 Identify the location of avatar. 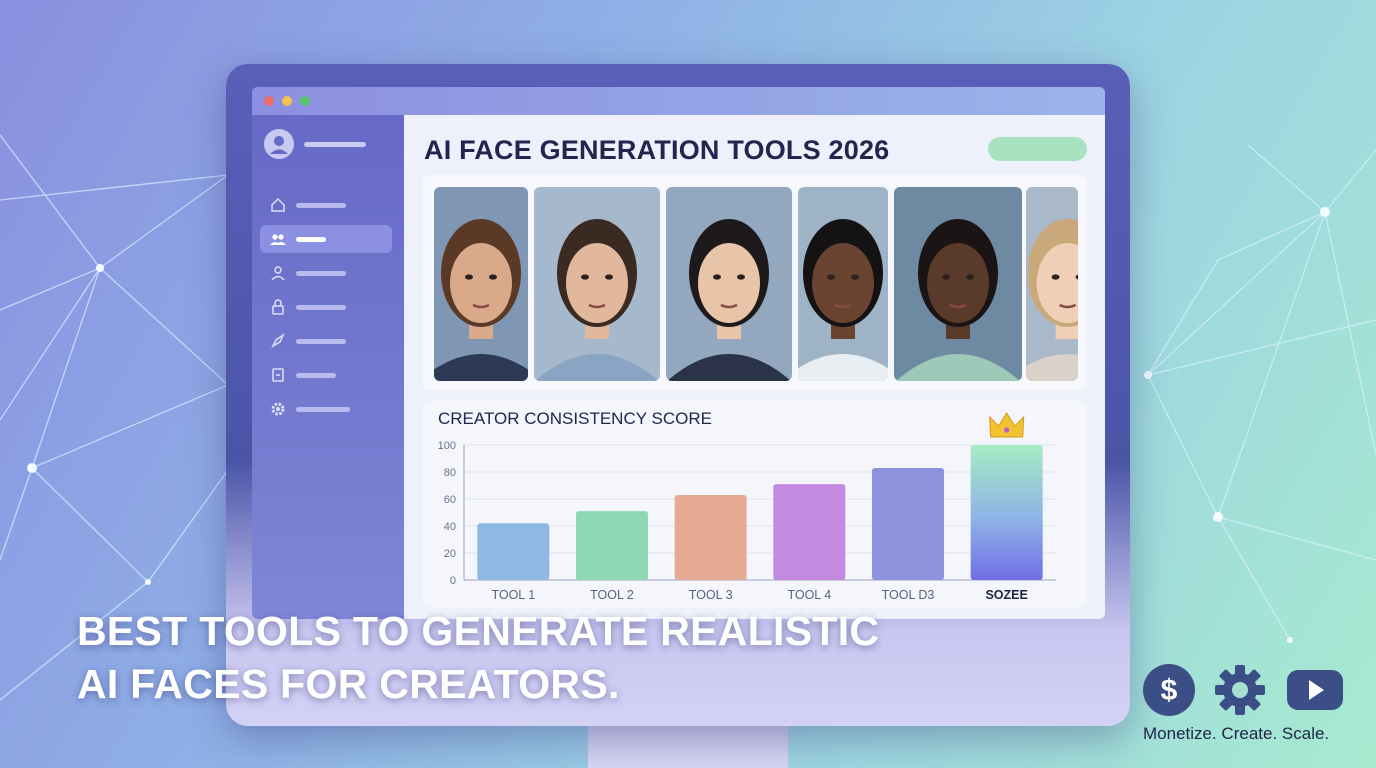
(279, 144).